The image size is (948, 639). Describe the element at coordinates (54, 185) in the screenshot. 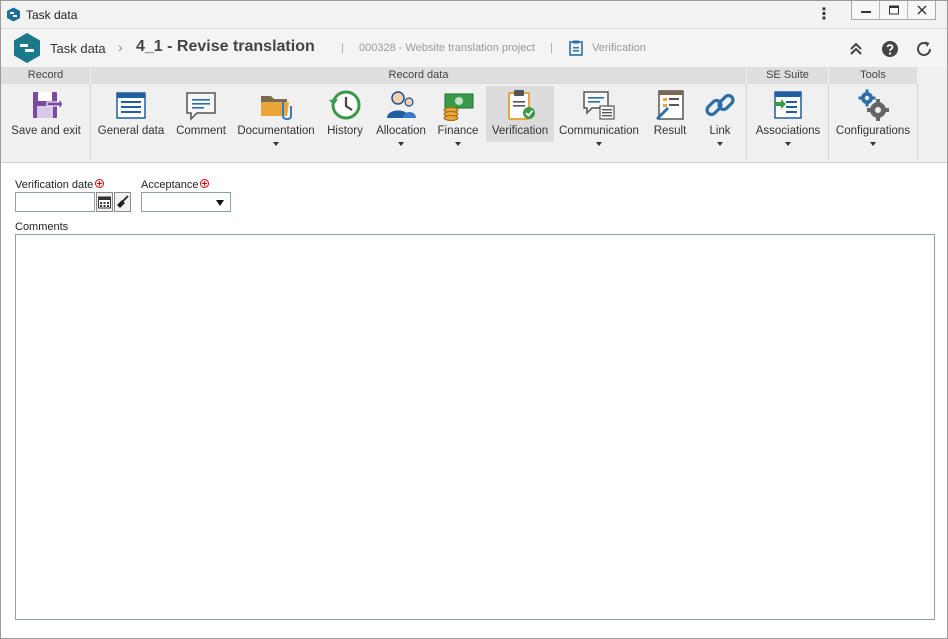

I see `verification-date-label: Verification date` at that location.